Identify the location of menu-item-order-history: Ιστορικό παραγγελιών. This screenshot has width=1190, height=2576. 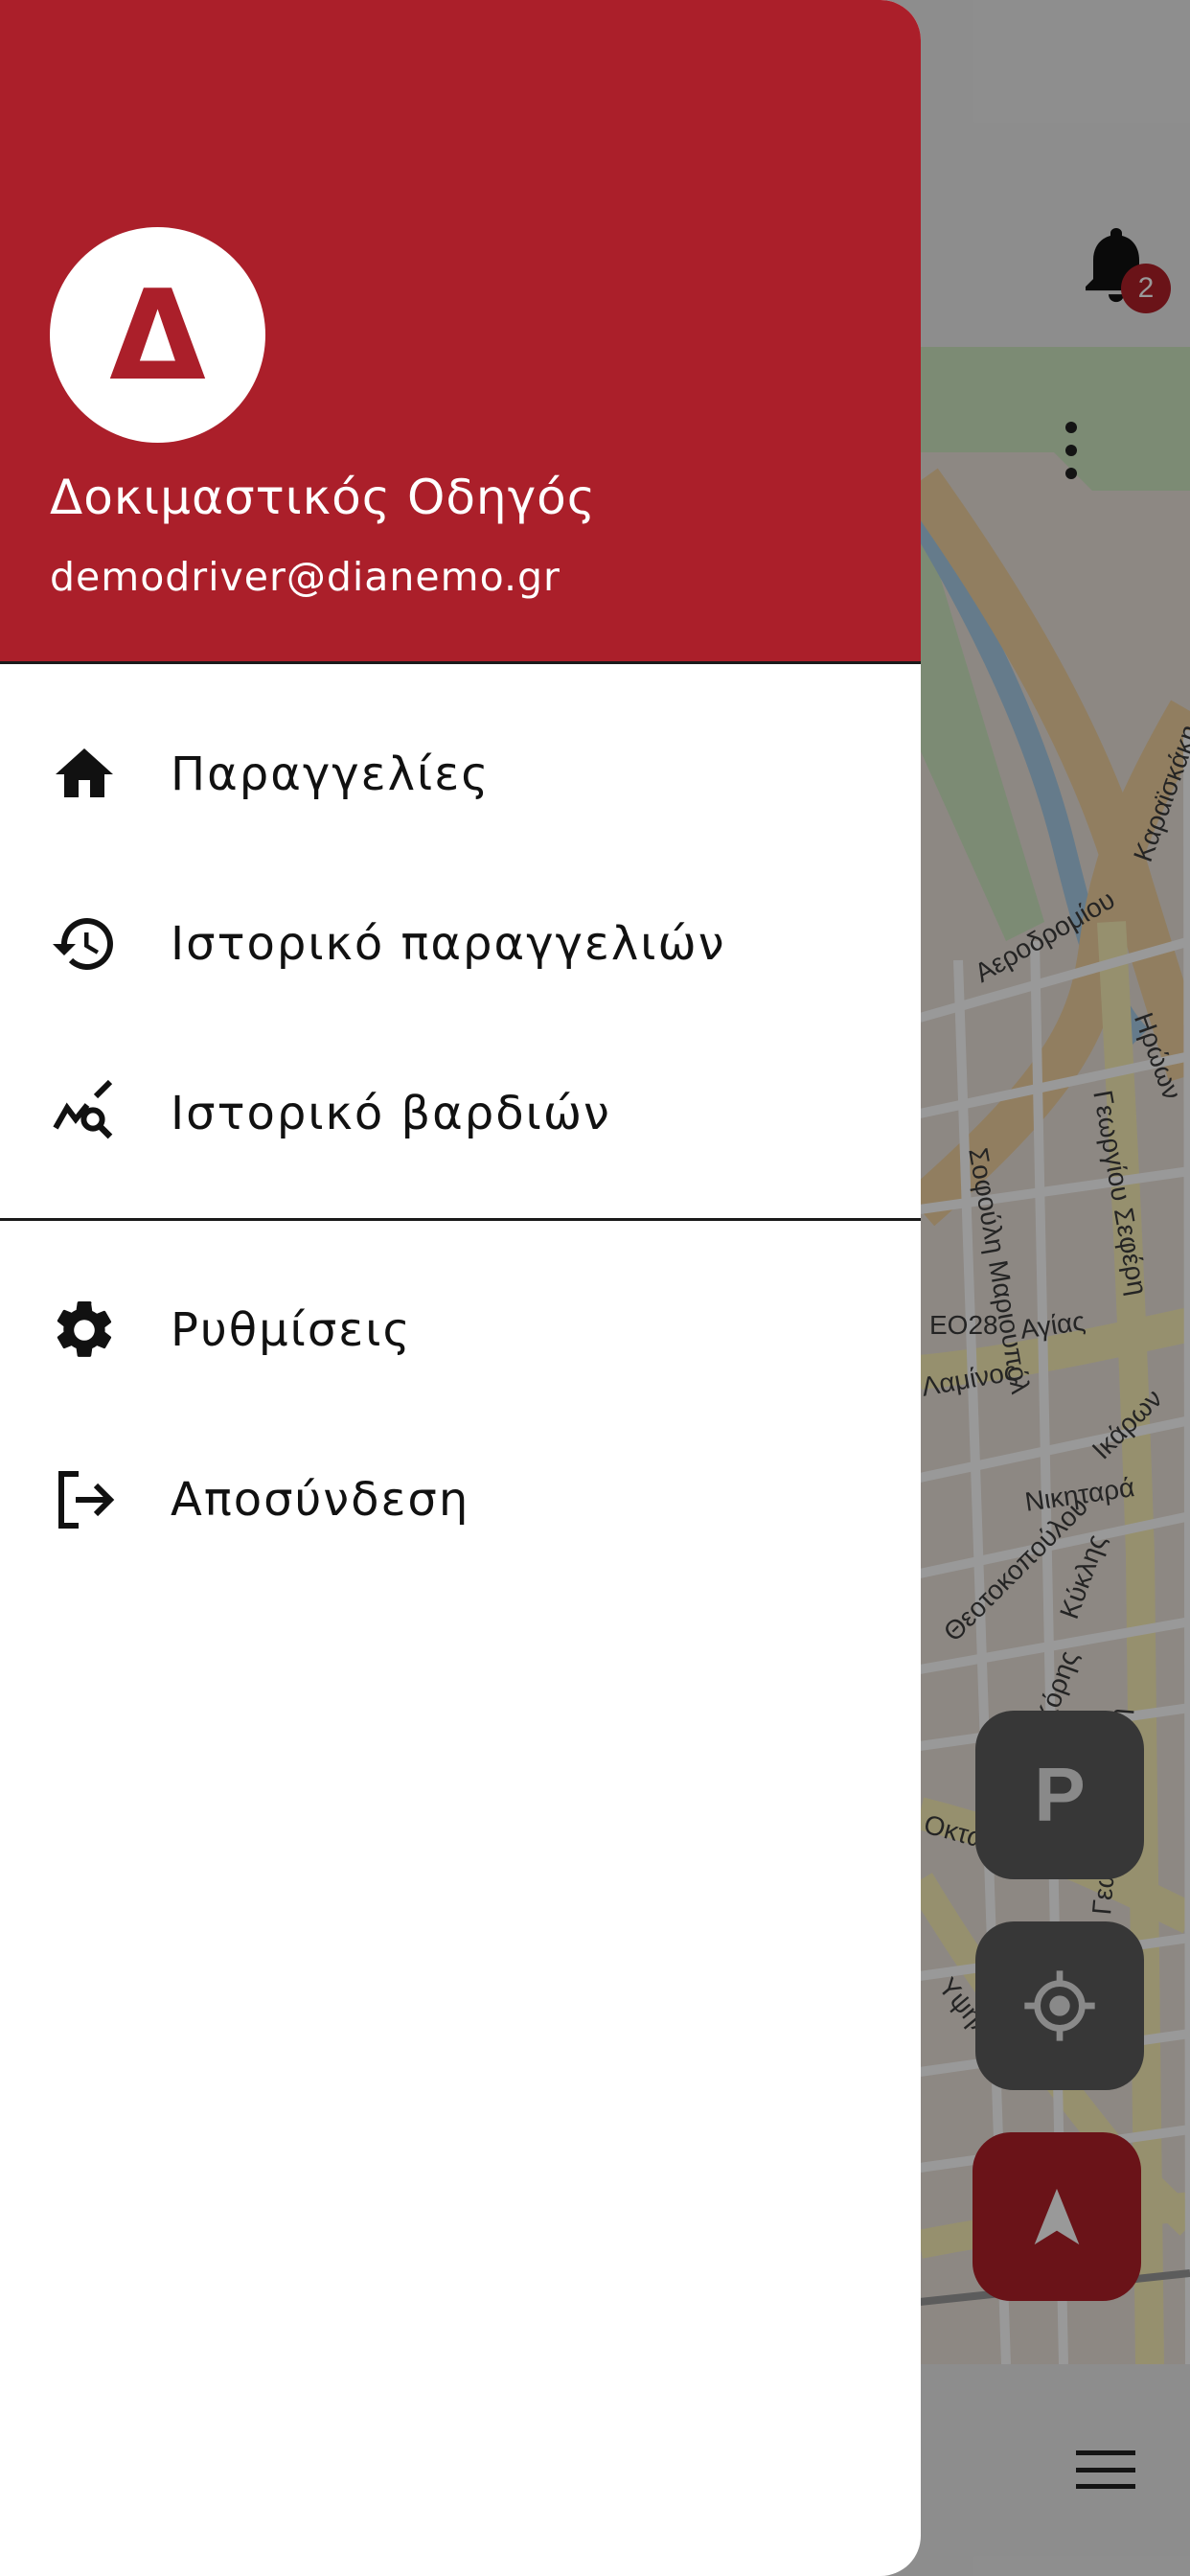
(460, 944).